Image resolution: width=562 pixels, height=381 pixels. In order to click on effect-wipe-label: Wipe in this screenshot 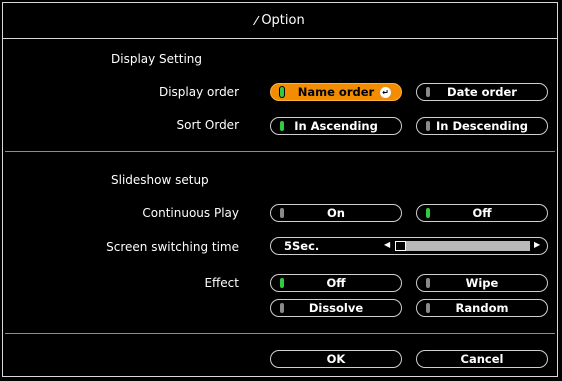, I will do `click(482, 283)`.